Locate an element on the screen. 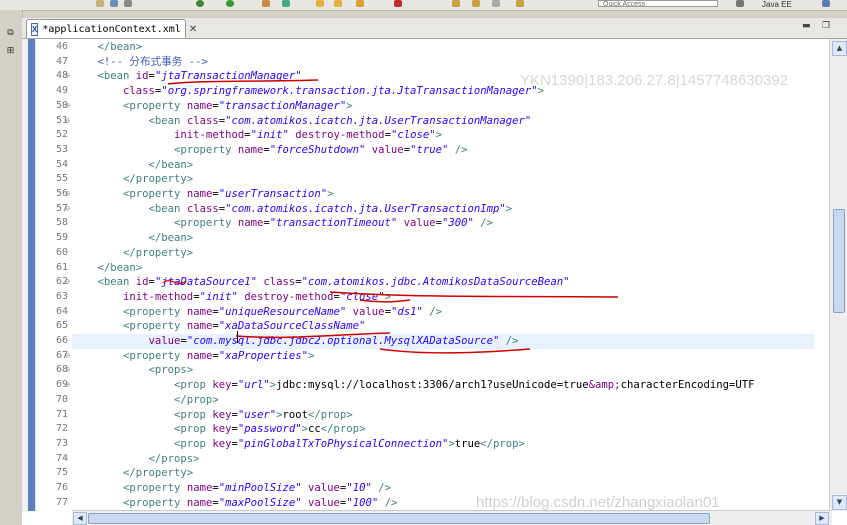 This screenshot has height=525, width=847. package-explorer-icon: ⊞ is located at coordinates (10, 51).